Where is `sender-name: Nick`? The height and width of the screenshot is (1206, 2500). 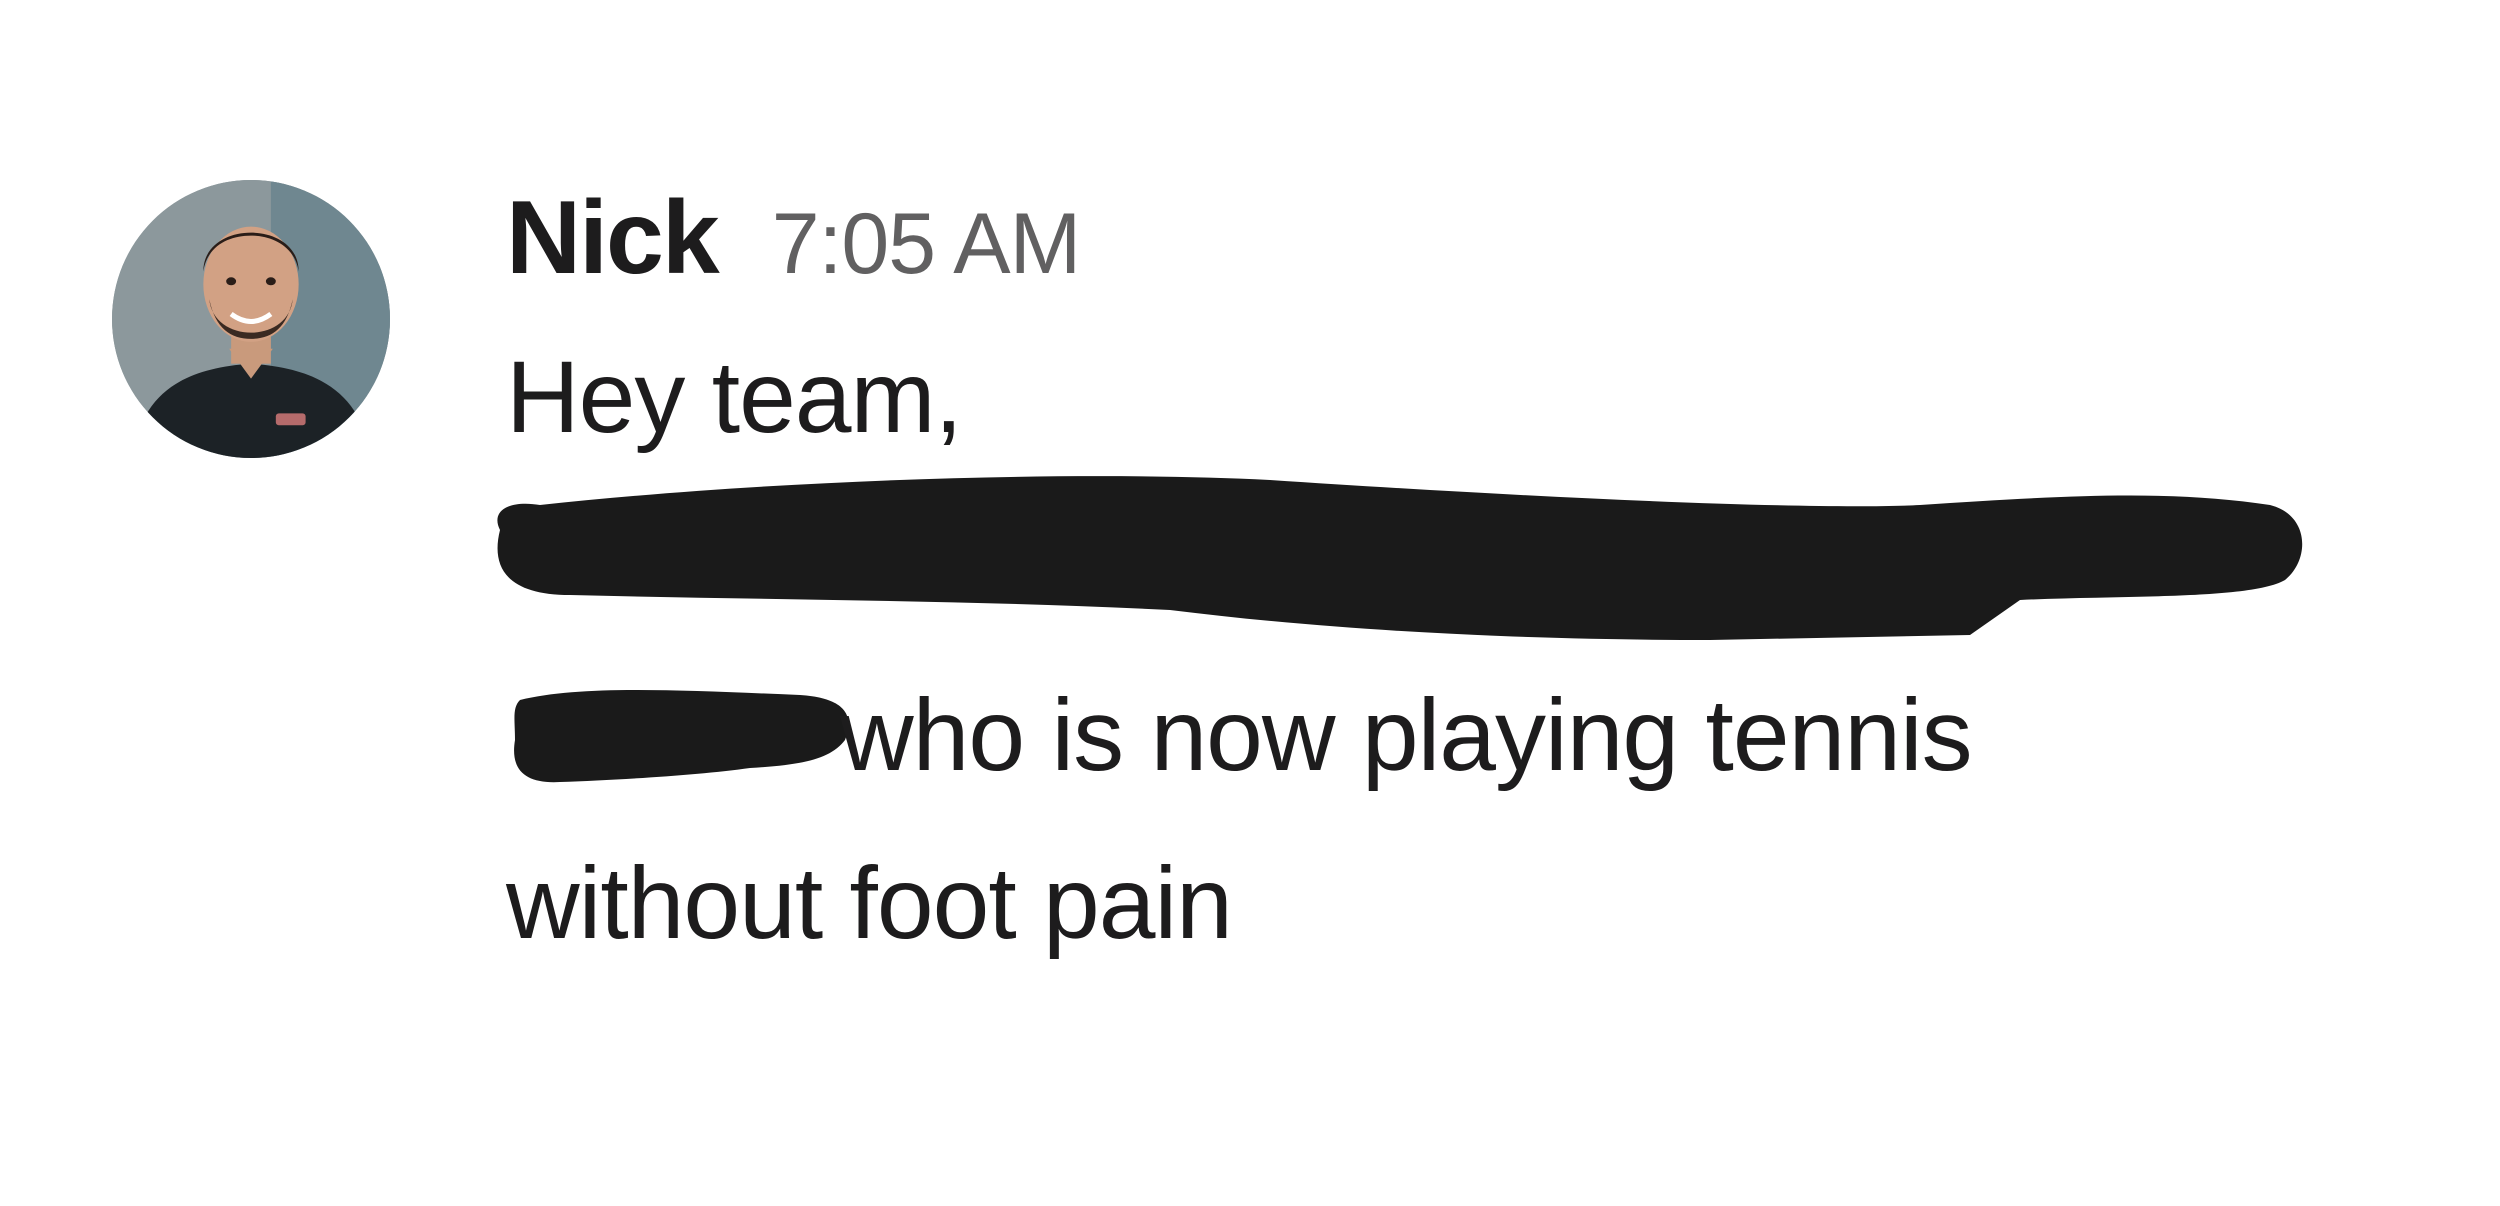
sender-name: Nick is located at coordinates (613, 238).